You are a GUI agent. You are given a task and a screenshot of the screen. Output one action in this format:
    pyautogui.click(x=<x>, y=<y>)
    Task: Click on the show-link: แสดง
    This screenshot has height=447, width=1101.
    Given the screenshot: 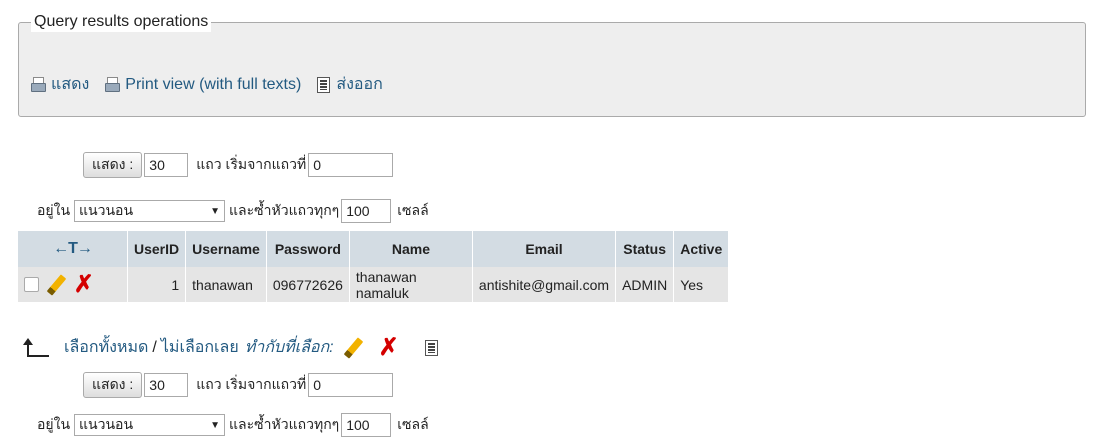 What is the action you would take?
    pyautogui.click(x=60, y=84)
    